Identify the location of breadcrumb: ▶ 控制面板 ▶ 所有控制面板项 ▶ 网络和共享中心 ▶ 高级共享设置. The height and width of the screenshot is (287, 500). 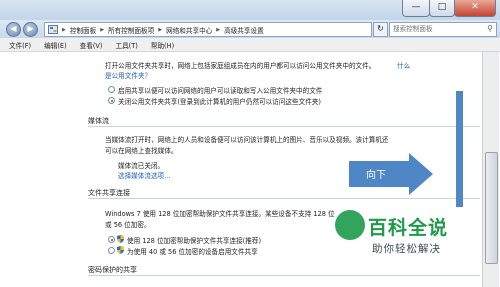
(208, 29).